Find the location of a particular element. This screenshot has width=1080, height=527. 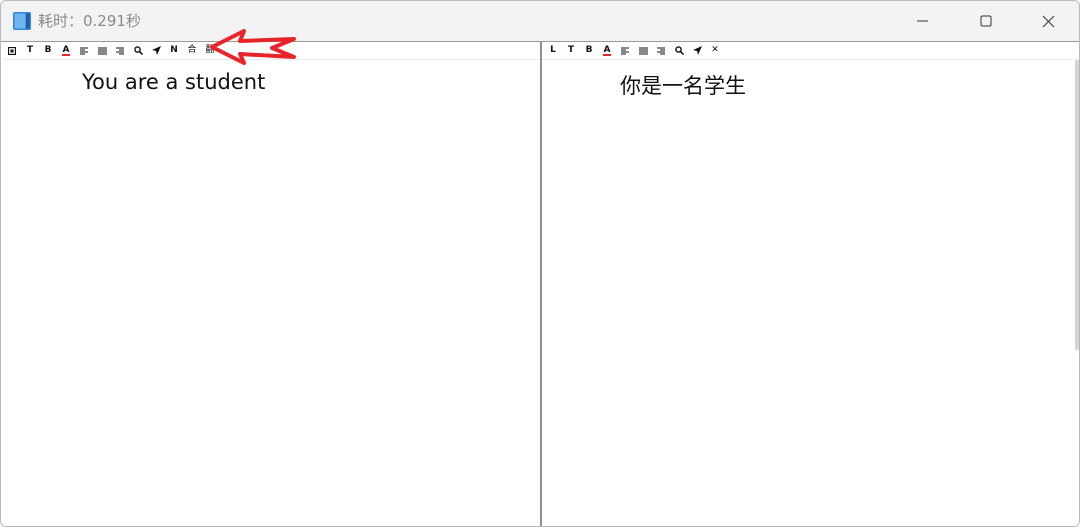

minimize-icon is located at coordinates (922, 21).